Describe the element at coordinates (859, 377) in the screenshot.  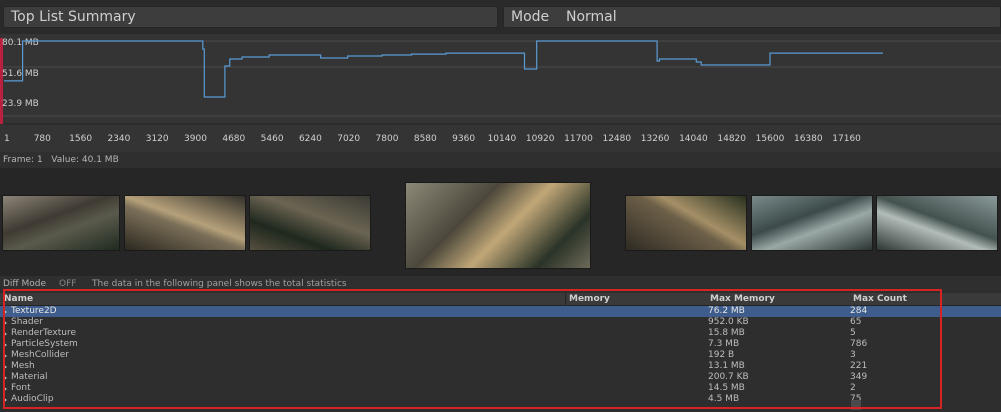
I see `row-max-count: 349` at that location.